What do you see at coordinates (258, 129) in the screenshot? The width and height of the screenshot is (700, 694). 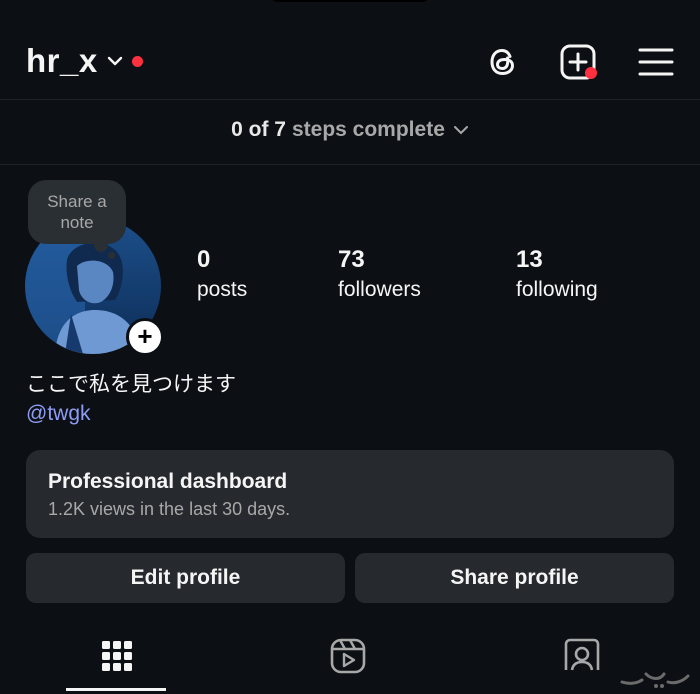 I see `steps-count: 0 of 7` at bounding box center [258, 129].